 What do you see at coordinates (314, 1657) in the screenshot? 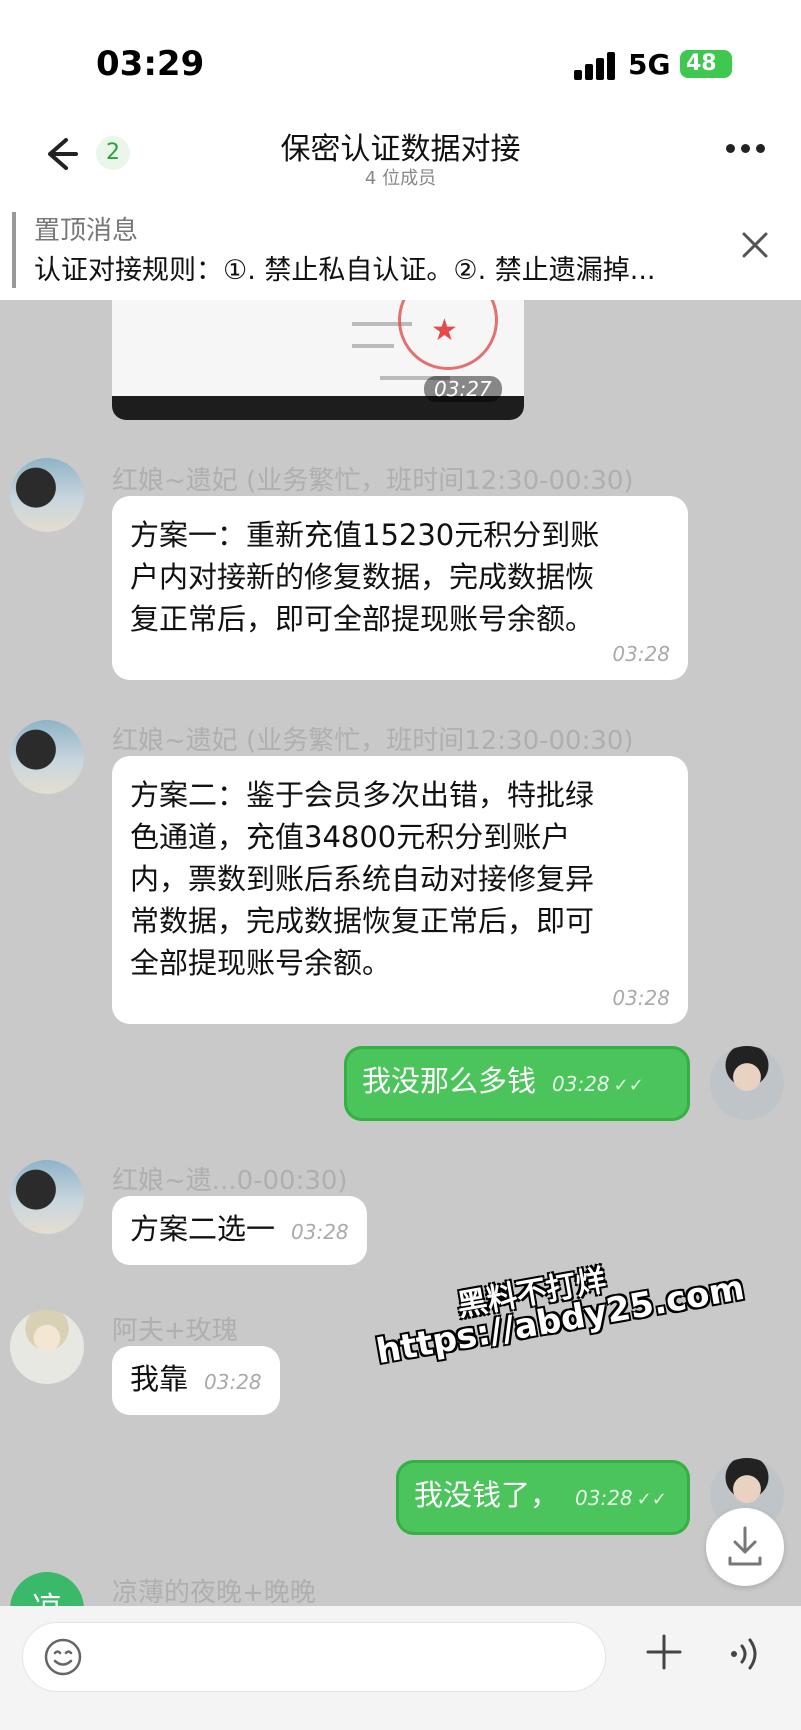
I see `message-input` at bounding box center [314, 1657].